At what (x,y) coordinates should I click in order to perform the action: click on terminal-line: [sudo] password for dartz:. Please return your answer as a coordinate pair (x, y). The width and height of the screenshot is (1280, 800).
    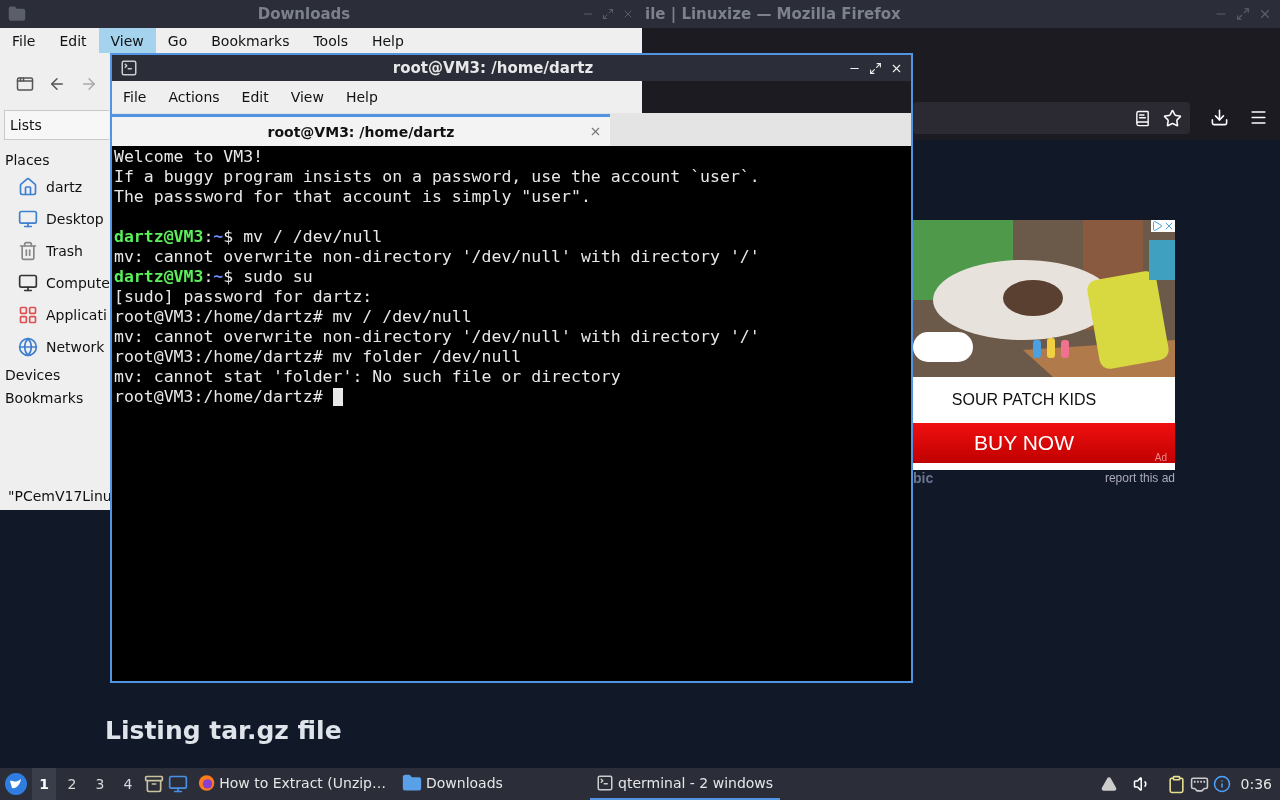
    Looking at the image, I should click on (243, 297).